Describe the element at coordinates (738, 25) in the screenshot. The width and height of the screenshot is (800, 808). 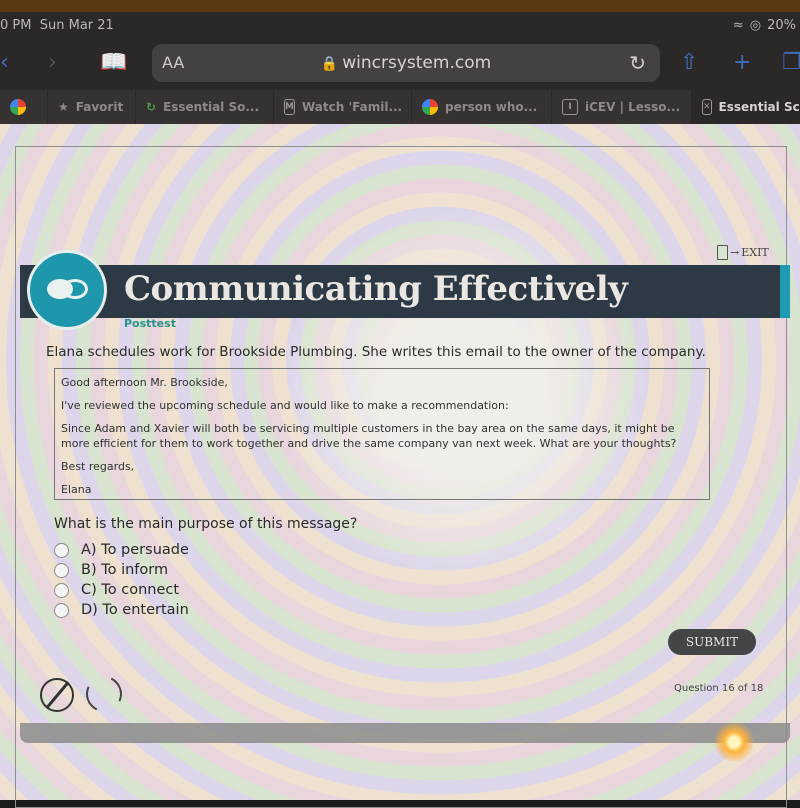
I see `wifi-icon: ≈` at that location.